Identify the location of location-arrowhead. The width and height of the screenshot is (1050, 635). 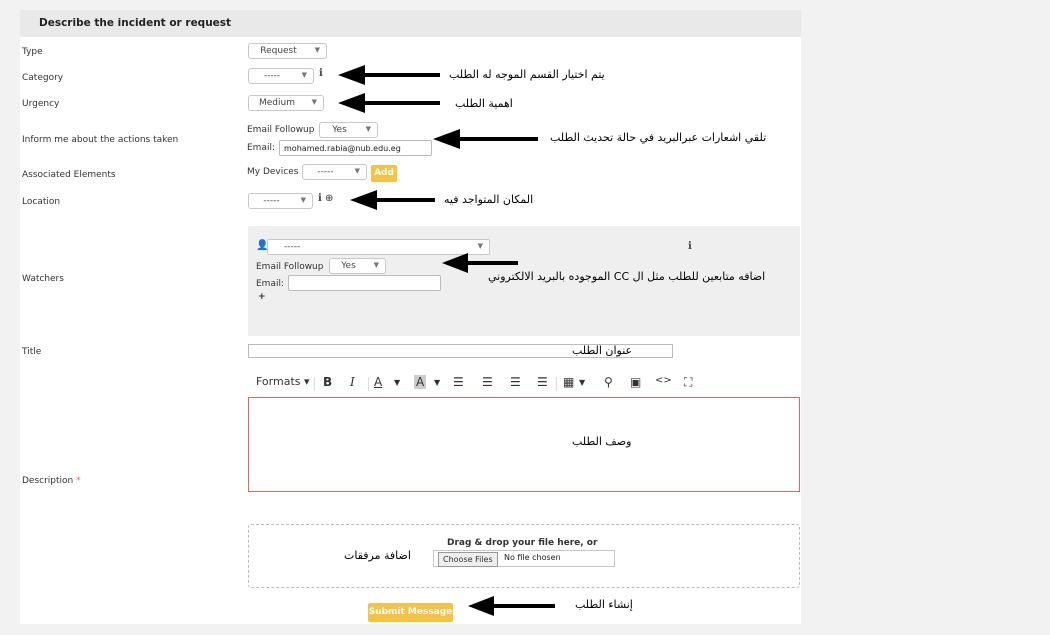
(363, 200).